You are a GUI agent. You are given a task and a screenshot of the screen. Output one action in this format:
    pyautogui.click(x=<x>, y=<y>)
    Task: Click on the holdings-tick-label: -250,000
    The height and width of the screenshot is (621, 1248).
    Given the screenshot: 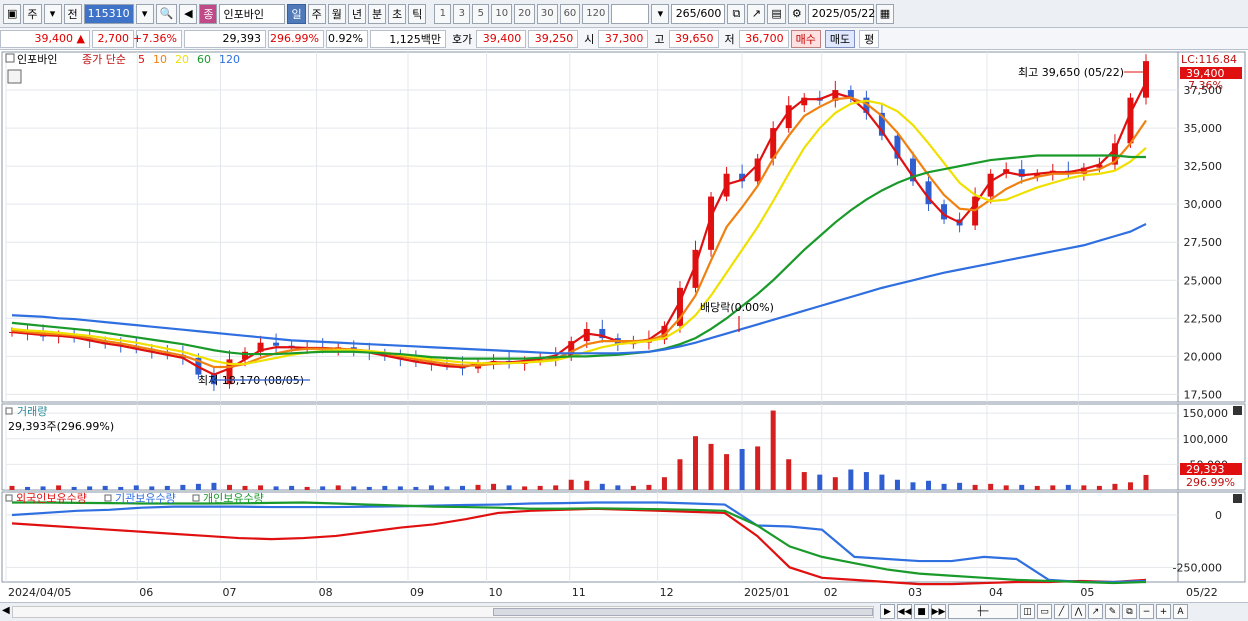 What is the action you would take?
    pyautogui.click(x=1197, y=567)
    